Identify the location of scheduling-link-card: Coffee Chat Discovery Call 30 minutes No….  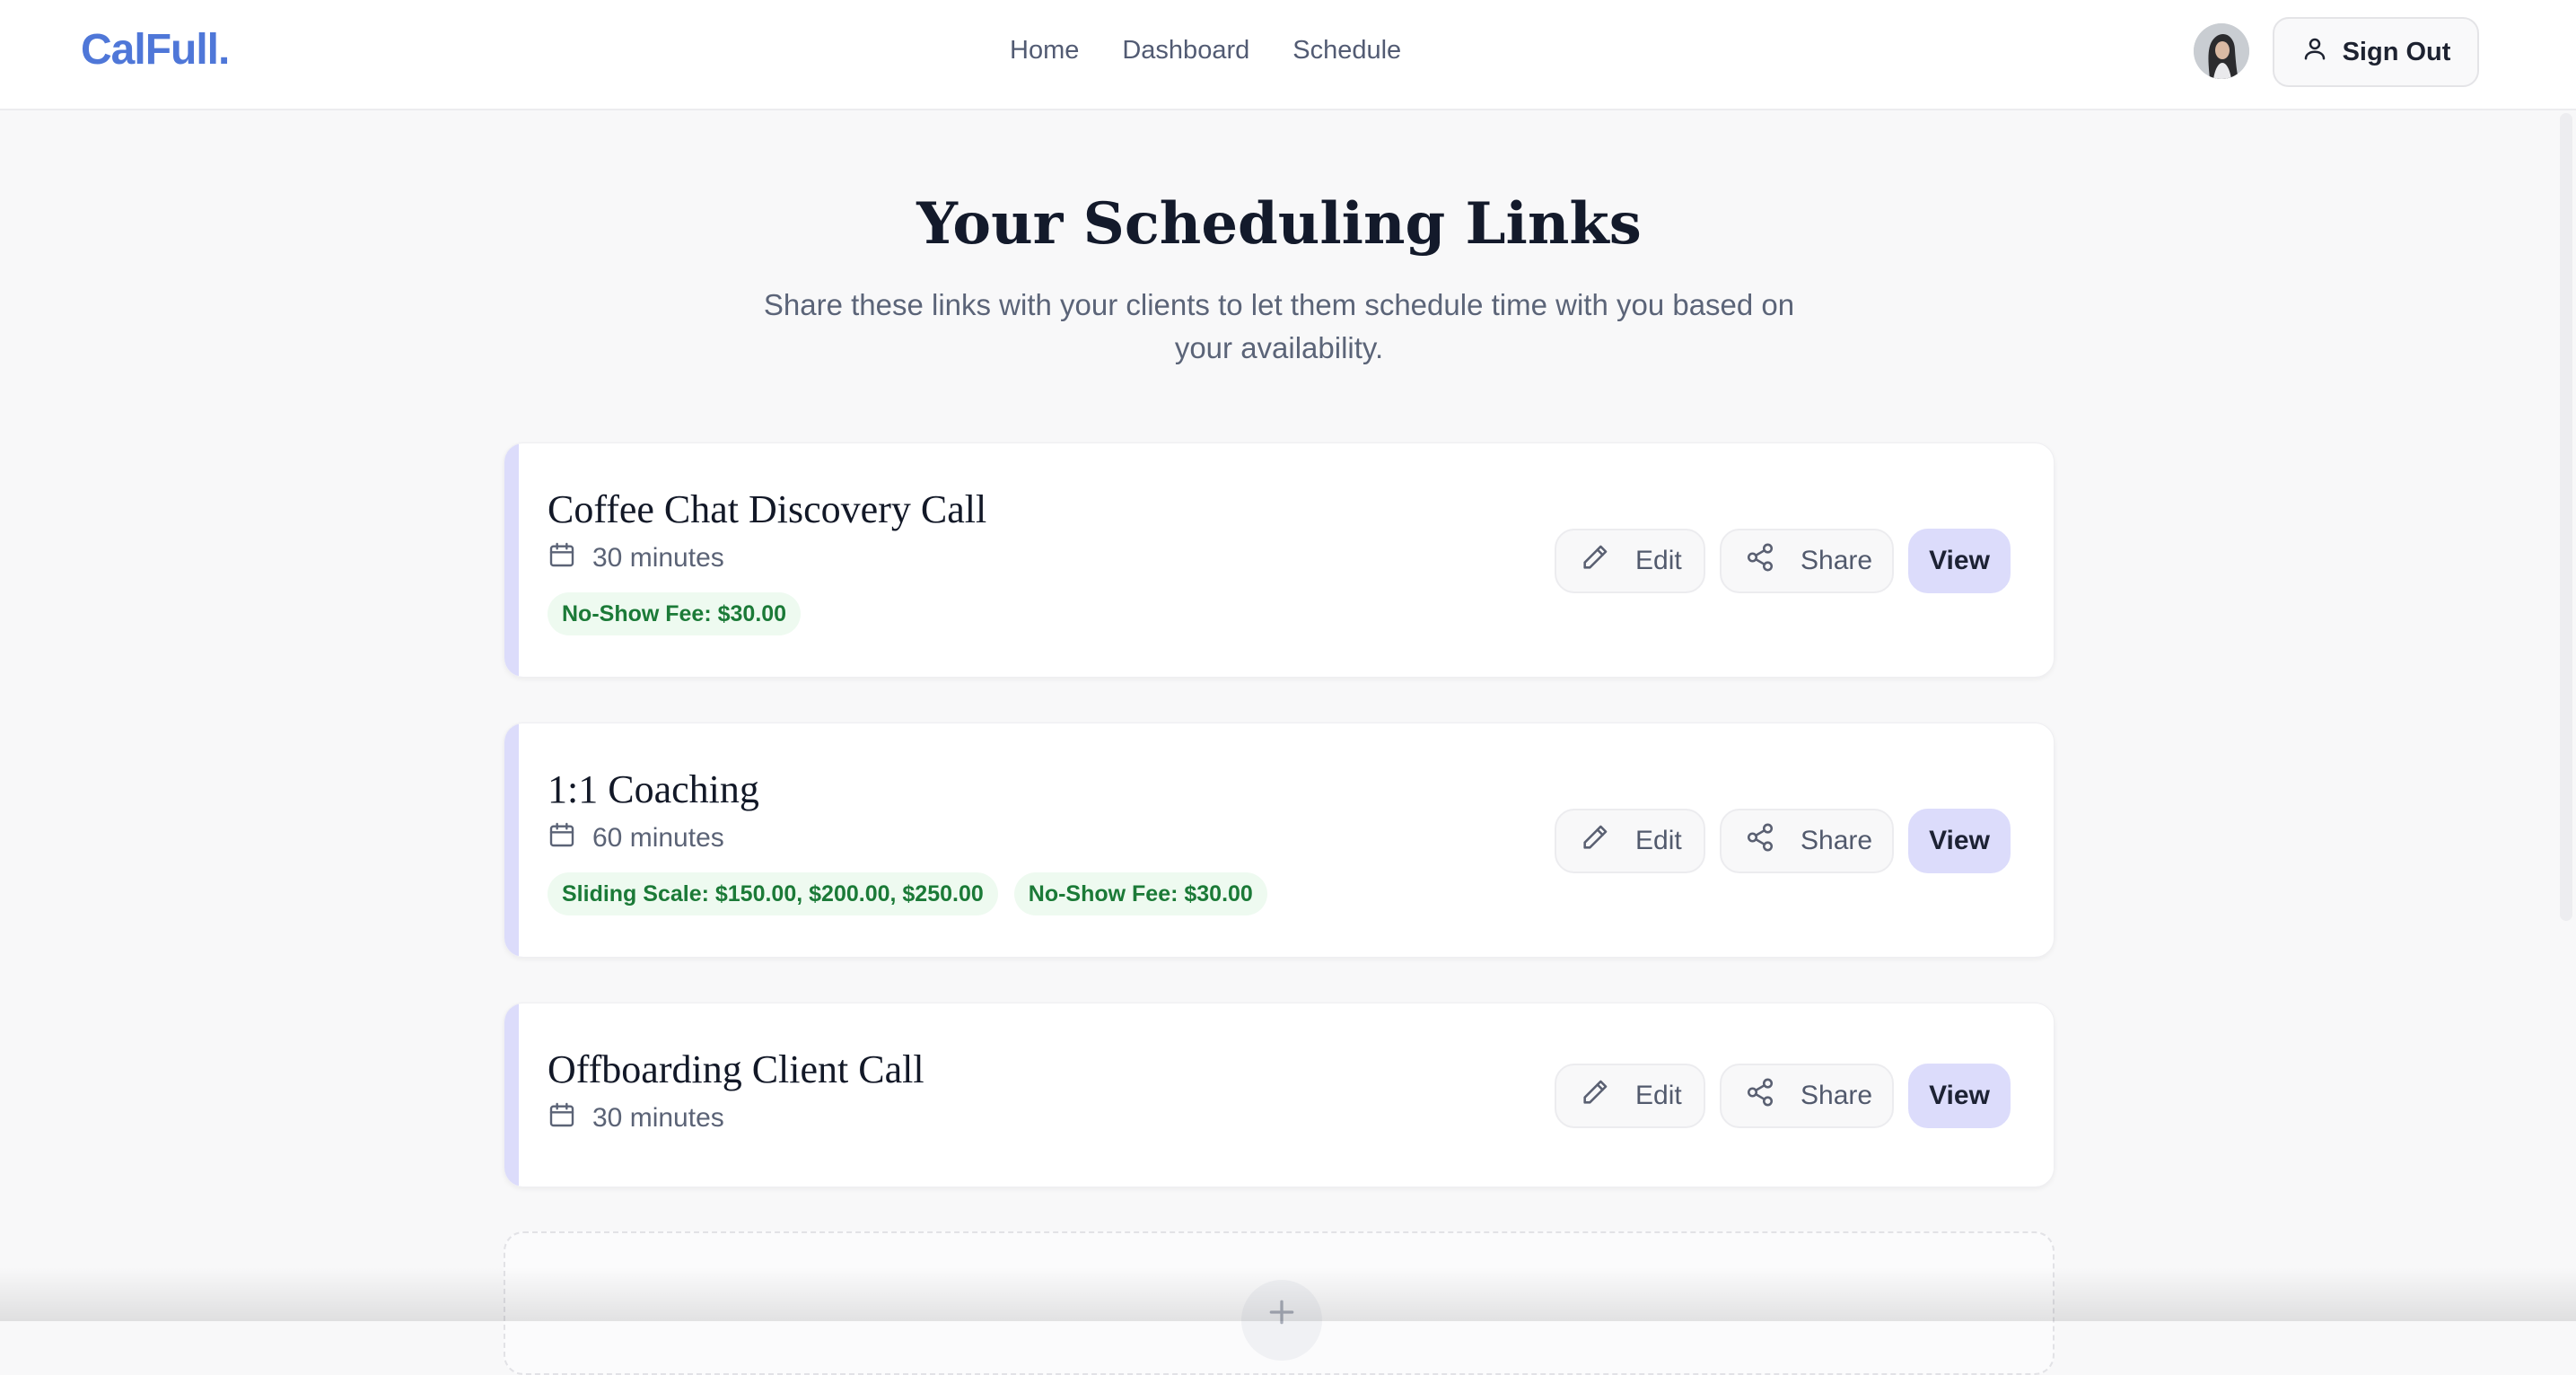
(1279, 560).